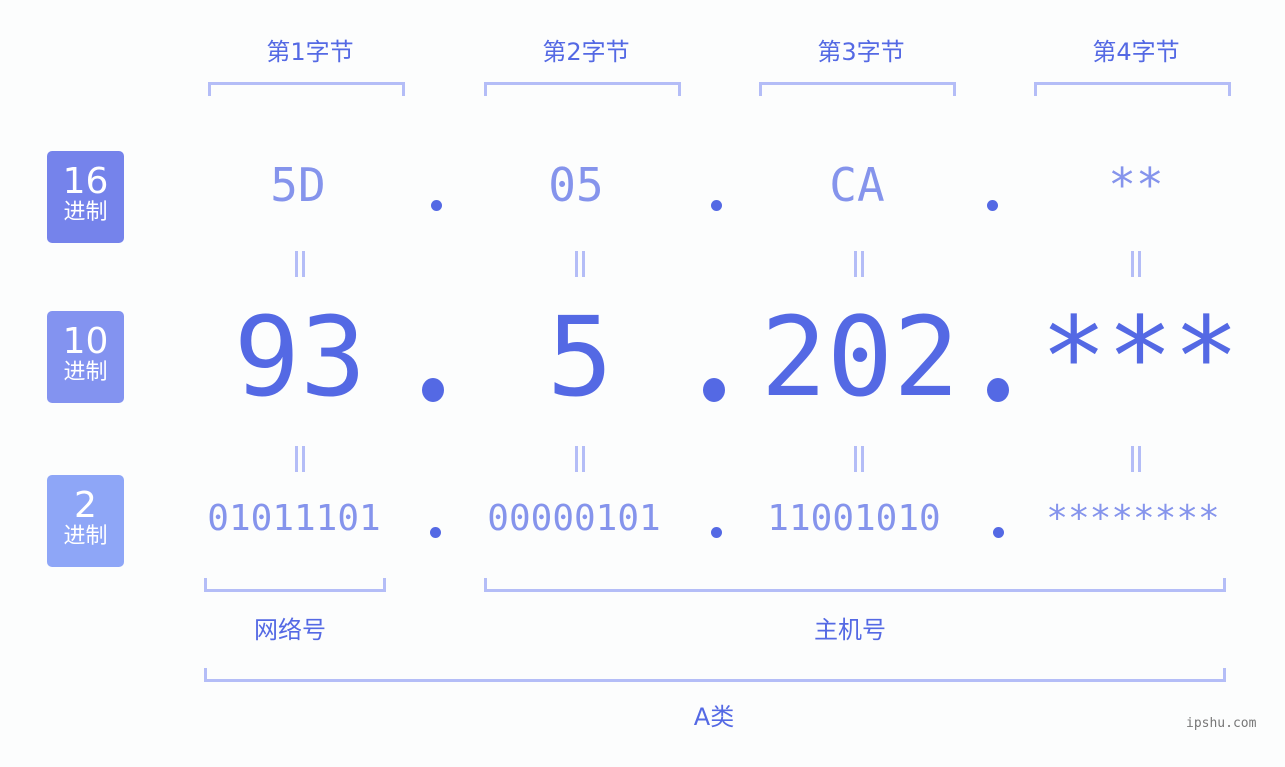 This screenshot has height=767, width=1285. What do you see at coordinates (85, 341) in the screenshot?
I see `badge-dec-num: 10` at bounding box center [85, 341].